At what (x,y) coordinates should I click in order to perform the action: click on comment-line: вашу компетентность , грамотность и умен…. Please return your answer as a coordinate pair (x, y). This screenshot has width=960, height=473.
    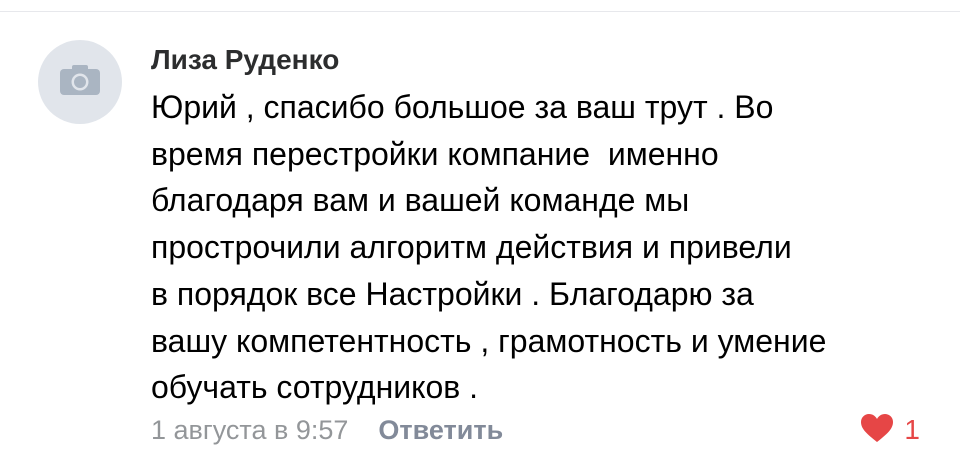
    Looking at the image, I should click on (489, 340).